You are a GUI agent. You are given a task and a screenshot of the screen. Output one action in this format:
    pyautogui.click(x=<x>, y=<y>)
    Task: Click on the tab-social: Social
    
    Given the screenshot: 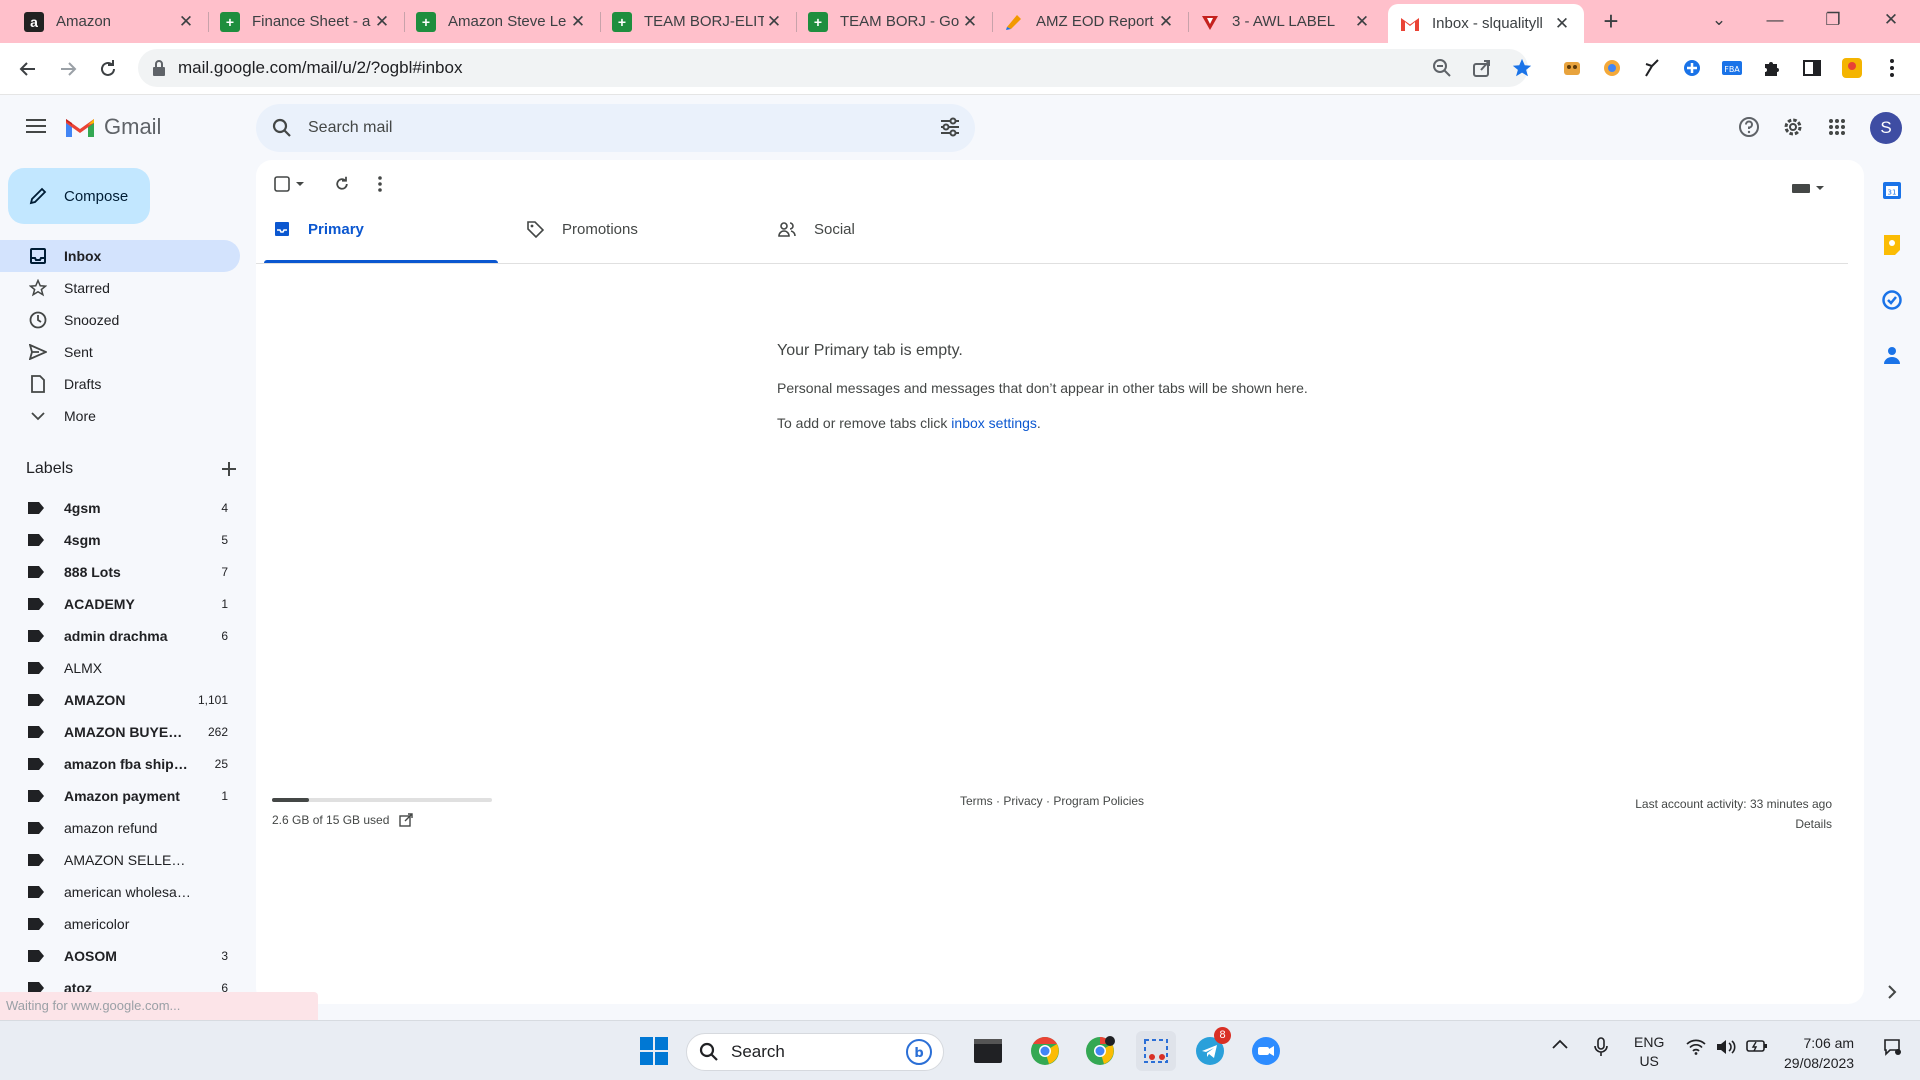 What is the action you would take?
    pyautogui.click(x=885, y=229)
    